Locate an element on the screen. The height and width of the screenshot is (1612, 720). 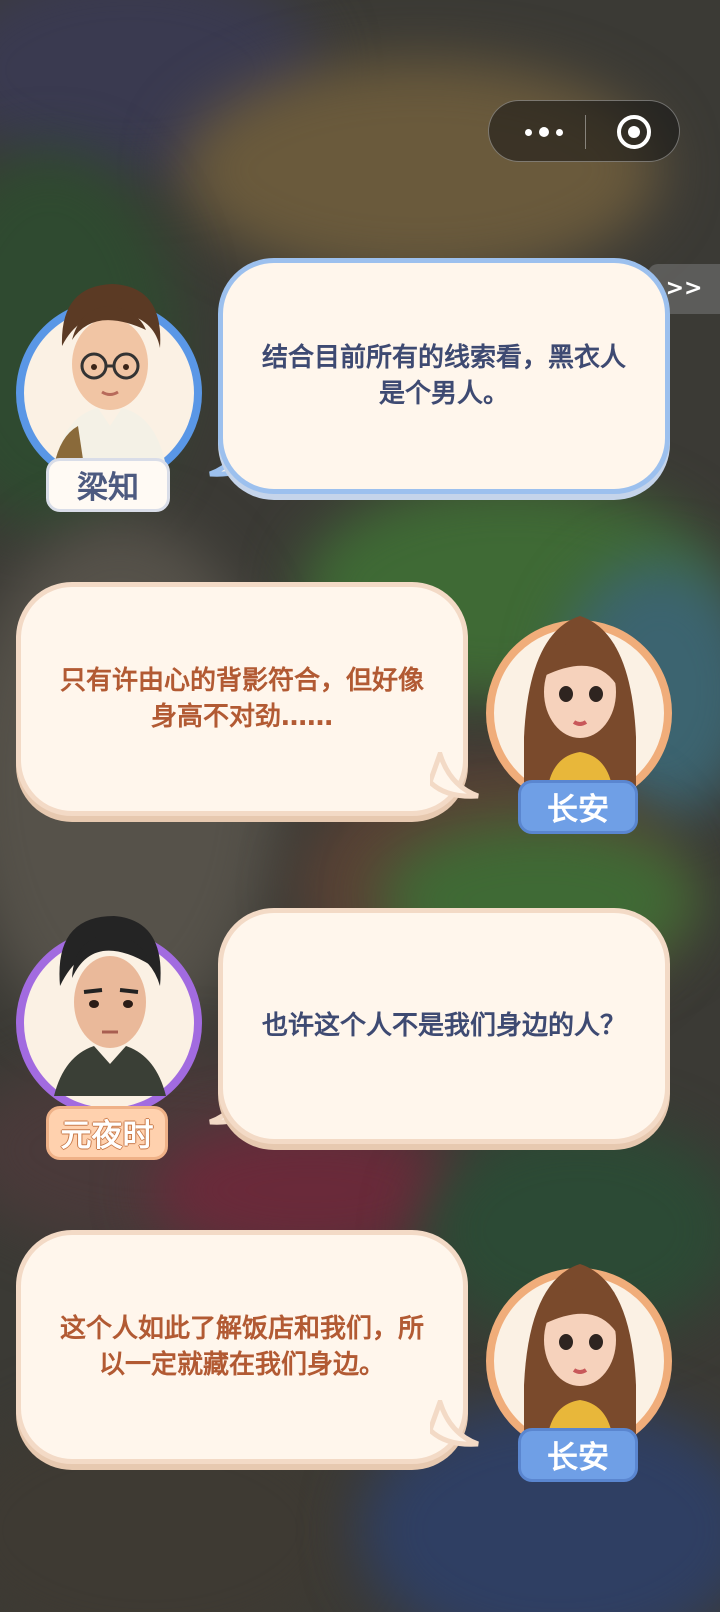
dialogue-bubble-4: 这个人如此了解饭店和我们，所以一定就藏在我们身边。 is located at coordinates (242, 1347).